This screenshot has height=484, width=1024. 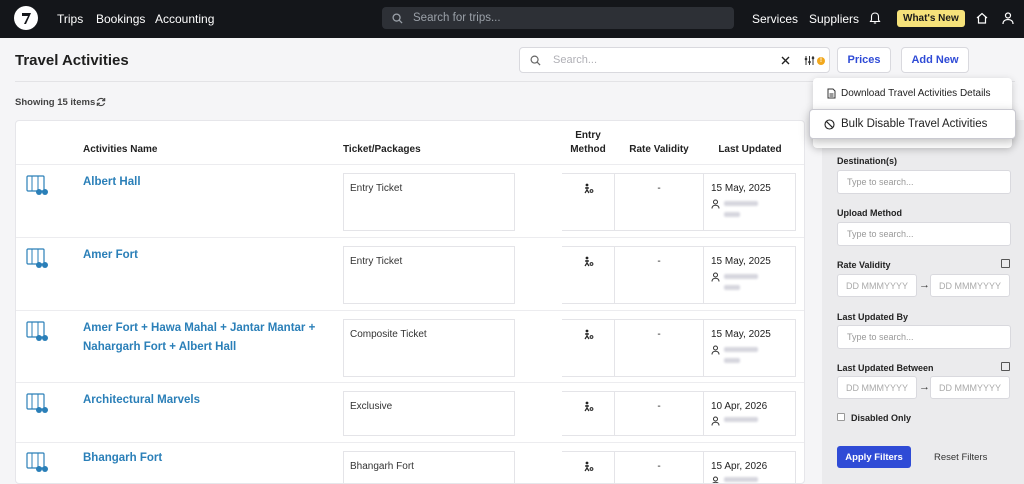 What do you see at coordinates (26, 18) in the screenshot?
I see `app-logo` at bounding box center [26, 18].